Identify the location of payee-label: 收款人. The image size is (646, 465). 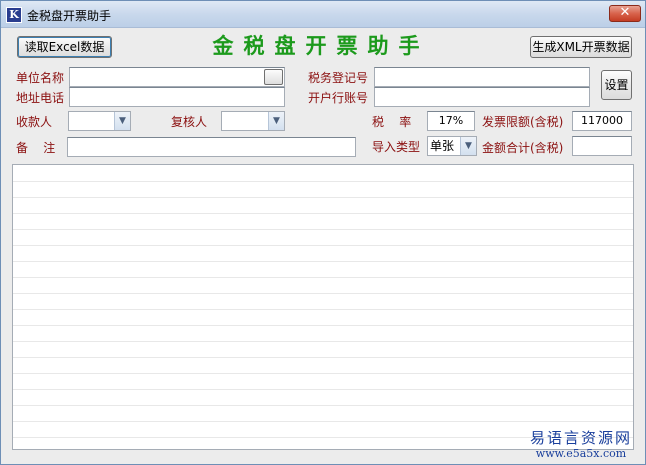
(34, 122).